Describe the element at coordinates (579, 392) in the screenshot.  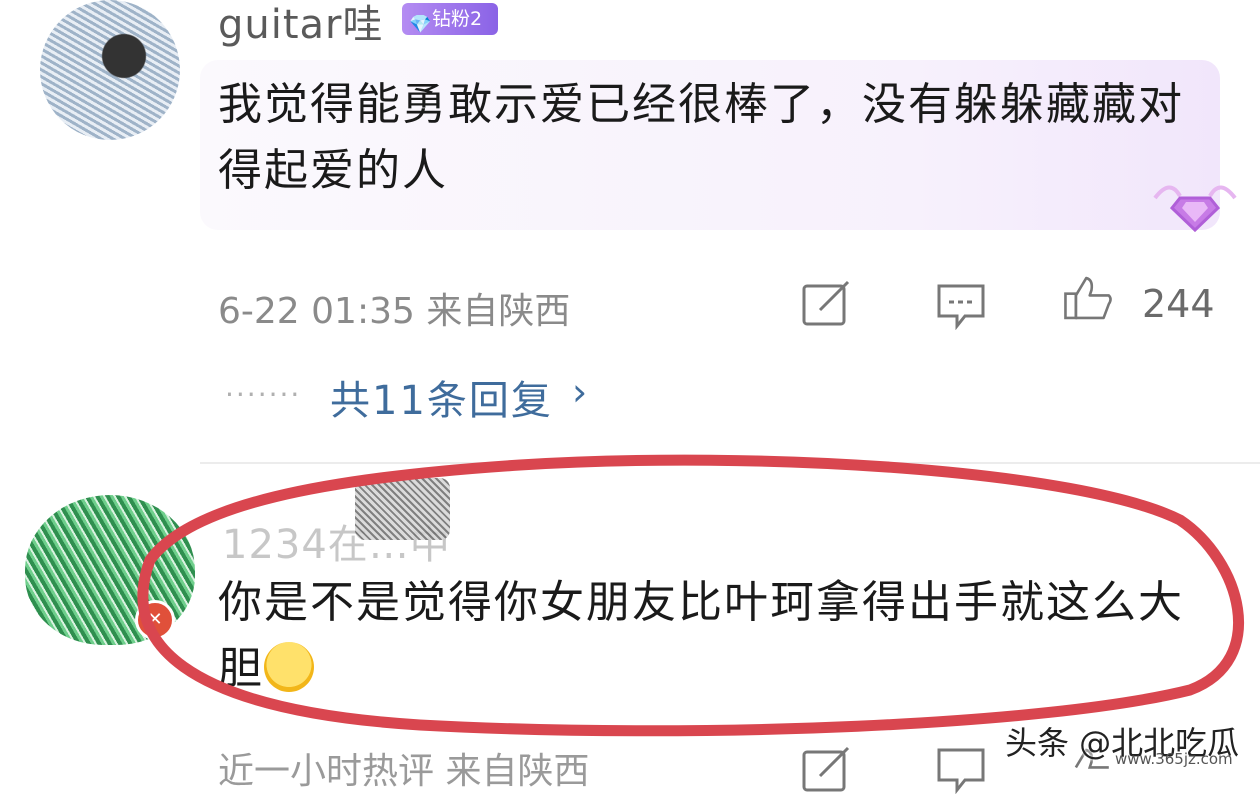
I see `chevron-right-icon: ›` at that location.